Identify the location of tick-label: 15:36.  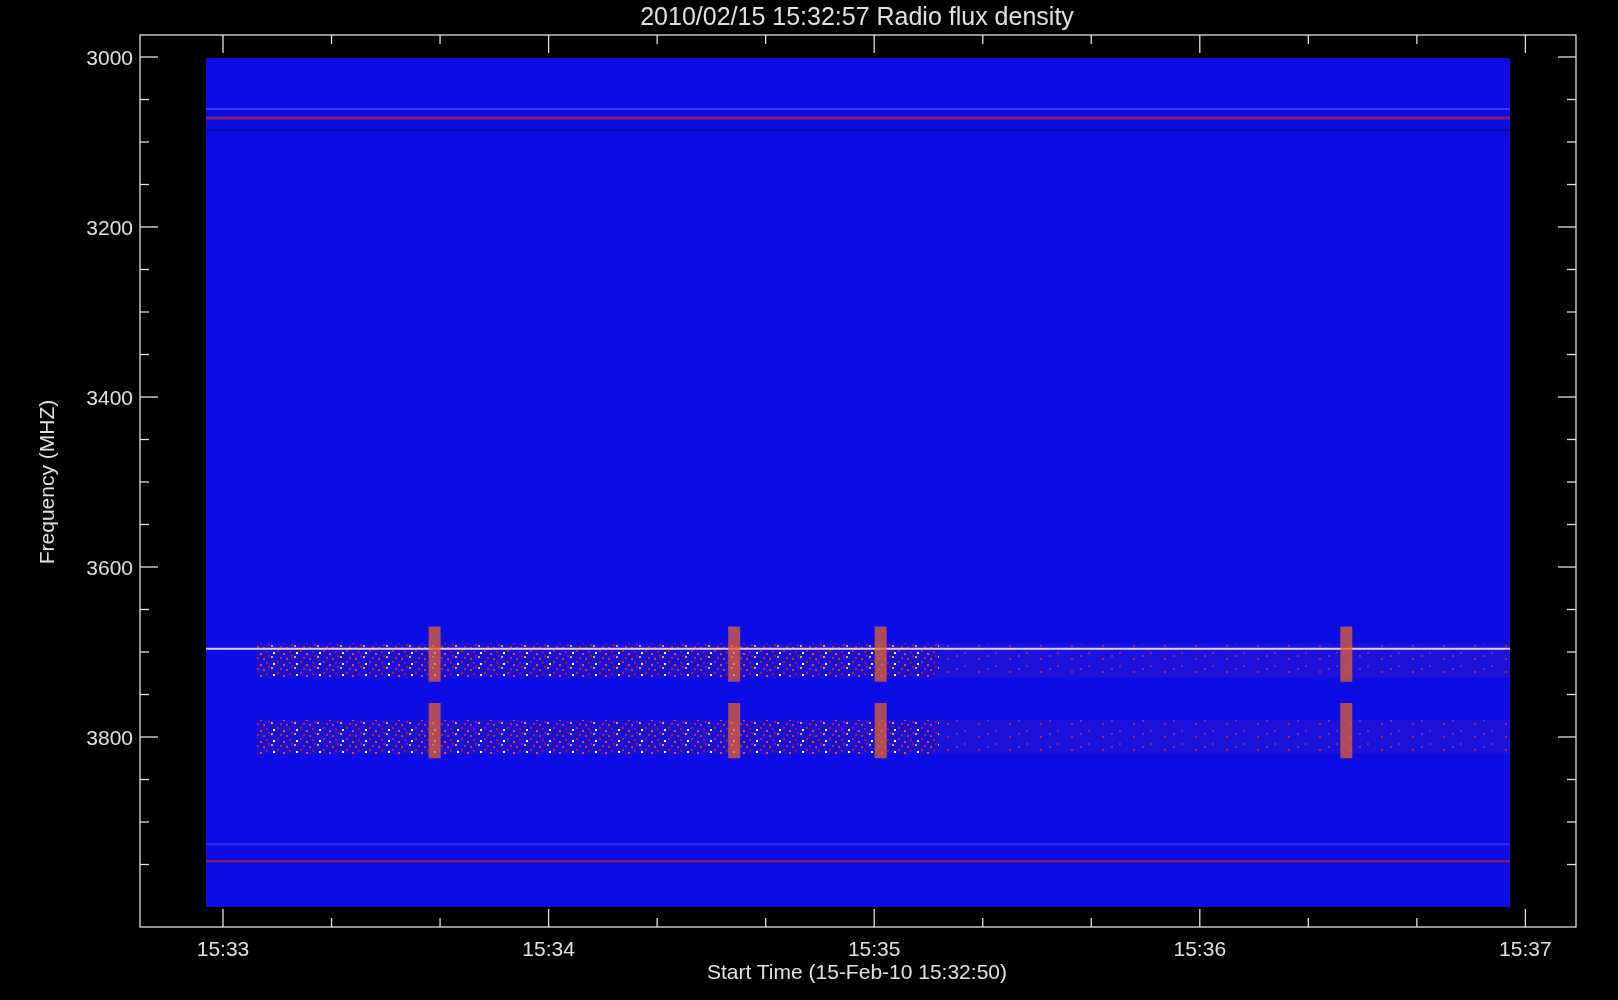
(1200, 948).